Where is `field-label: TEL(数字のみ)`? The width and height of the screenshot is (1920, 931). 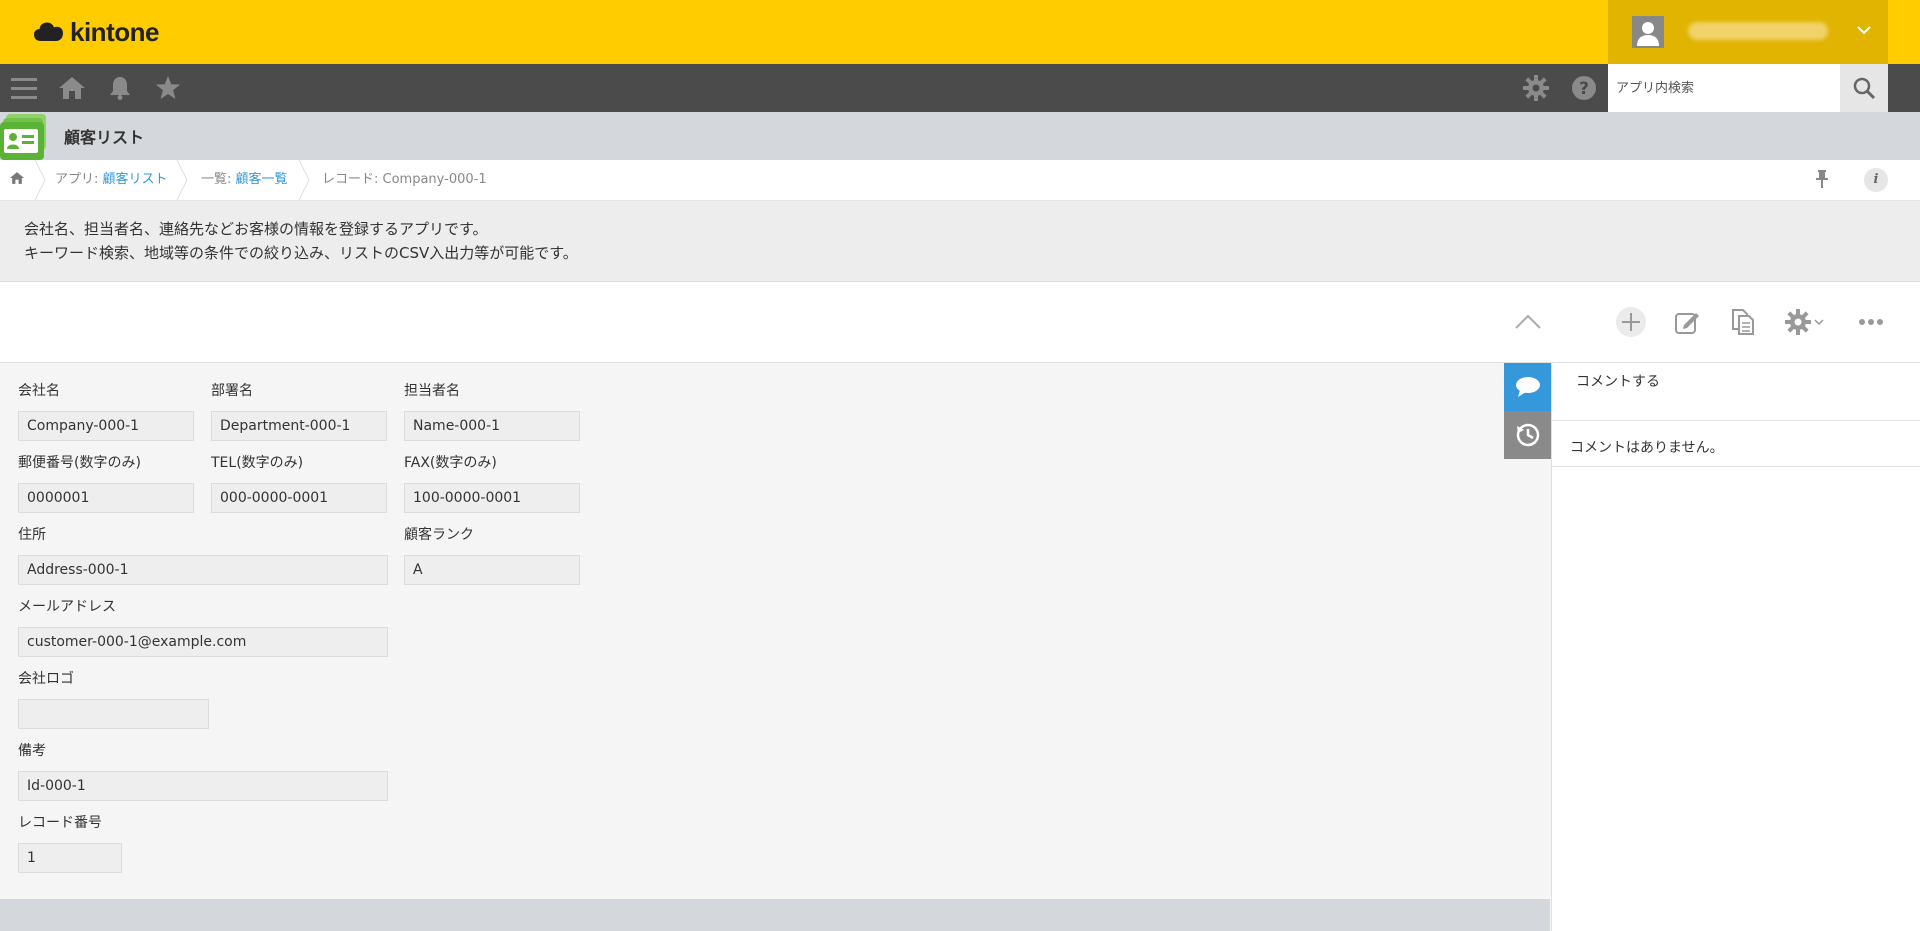
field-label: TEL(数字のみ) is located at coordinates (257, 463).